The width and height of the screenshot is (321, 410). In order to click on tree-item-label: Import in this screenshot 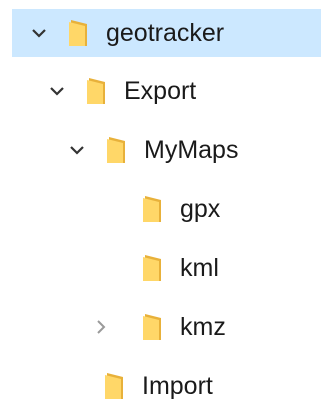, I will do `click(177, 385)`.